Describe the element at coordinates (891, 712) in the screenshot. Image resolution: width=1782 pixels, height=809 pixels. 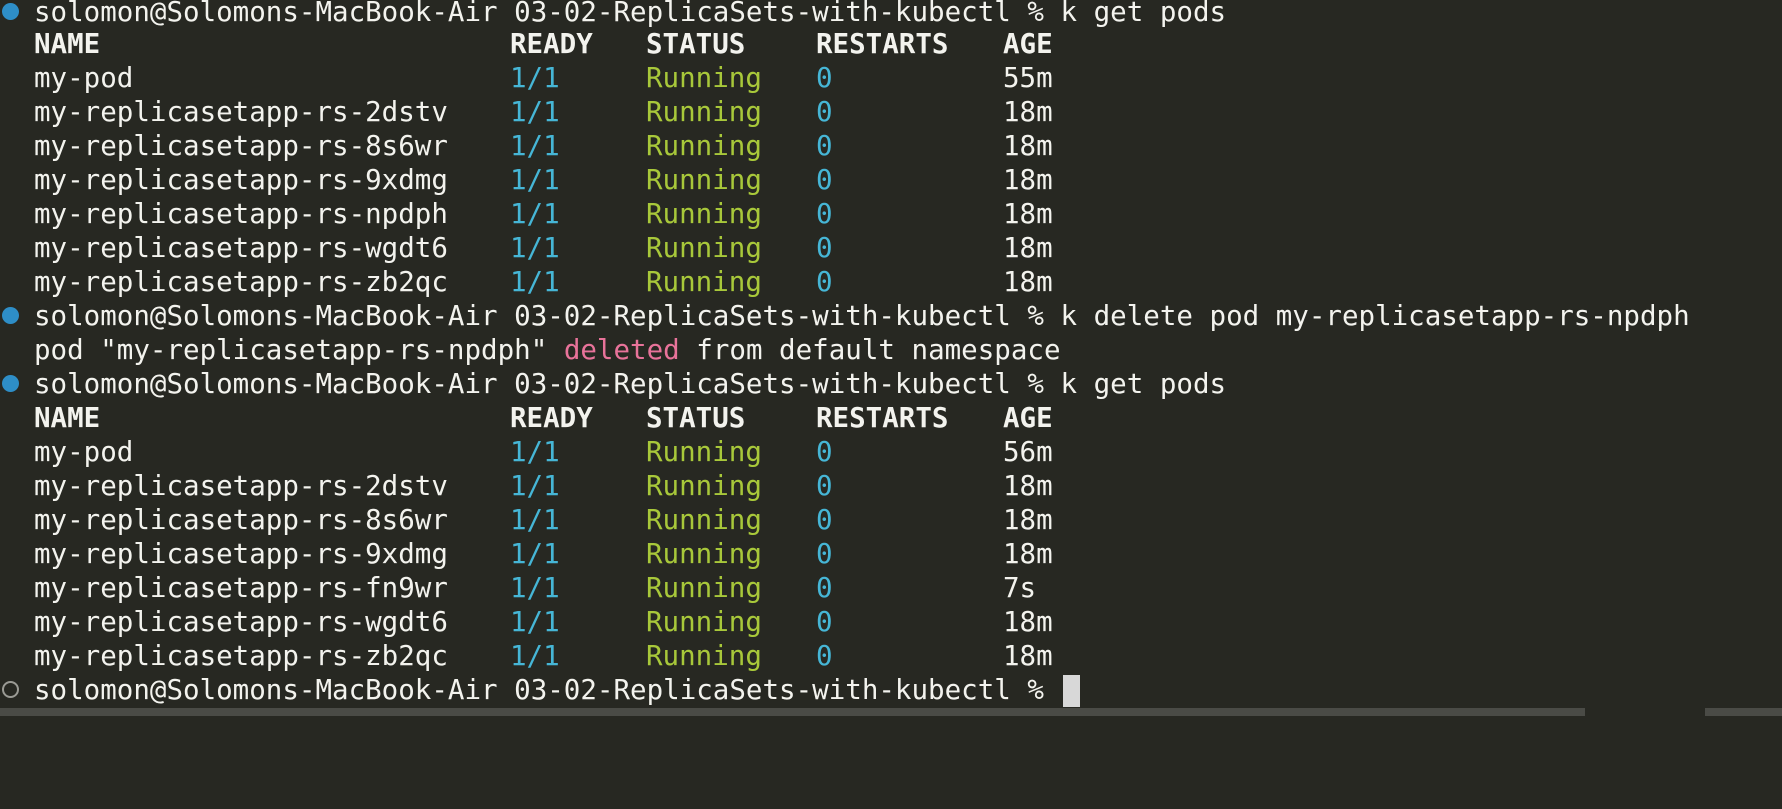
I see `bottom-scrollbar` at that location.